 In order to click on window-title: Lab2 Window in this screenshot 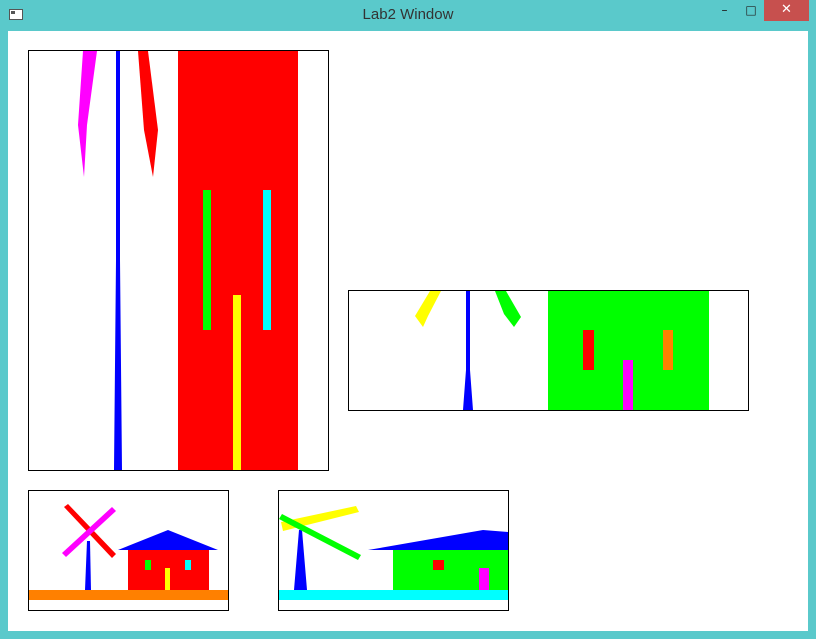, I will do `click(408, 14)`.